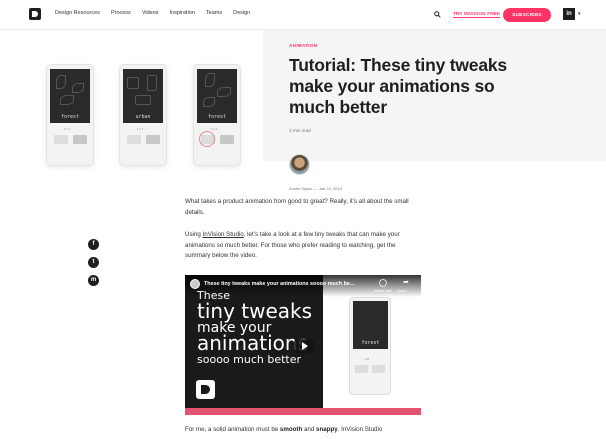 The image size is (606, 439). What do you see at coordinates (207, 139) in the screenshot?
I see `tap-ring` at bounding box center [207, 139].